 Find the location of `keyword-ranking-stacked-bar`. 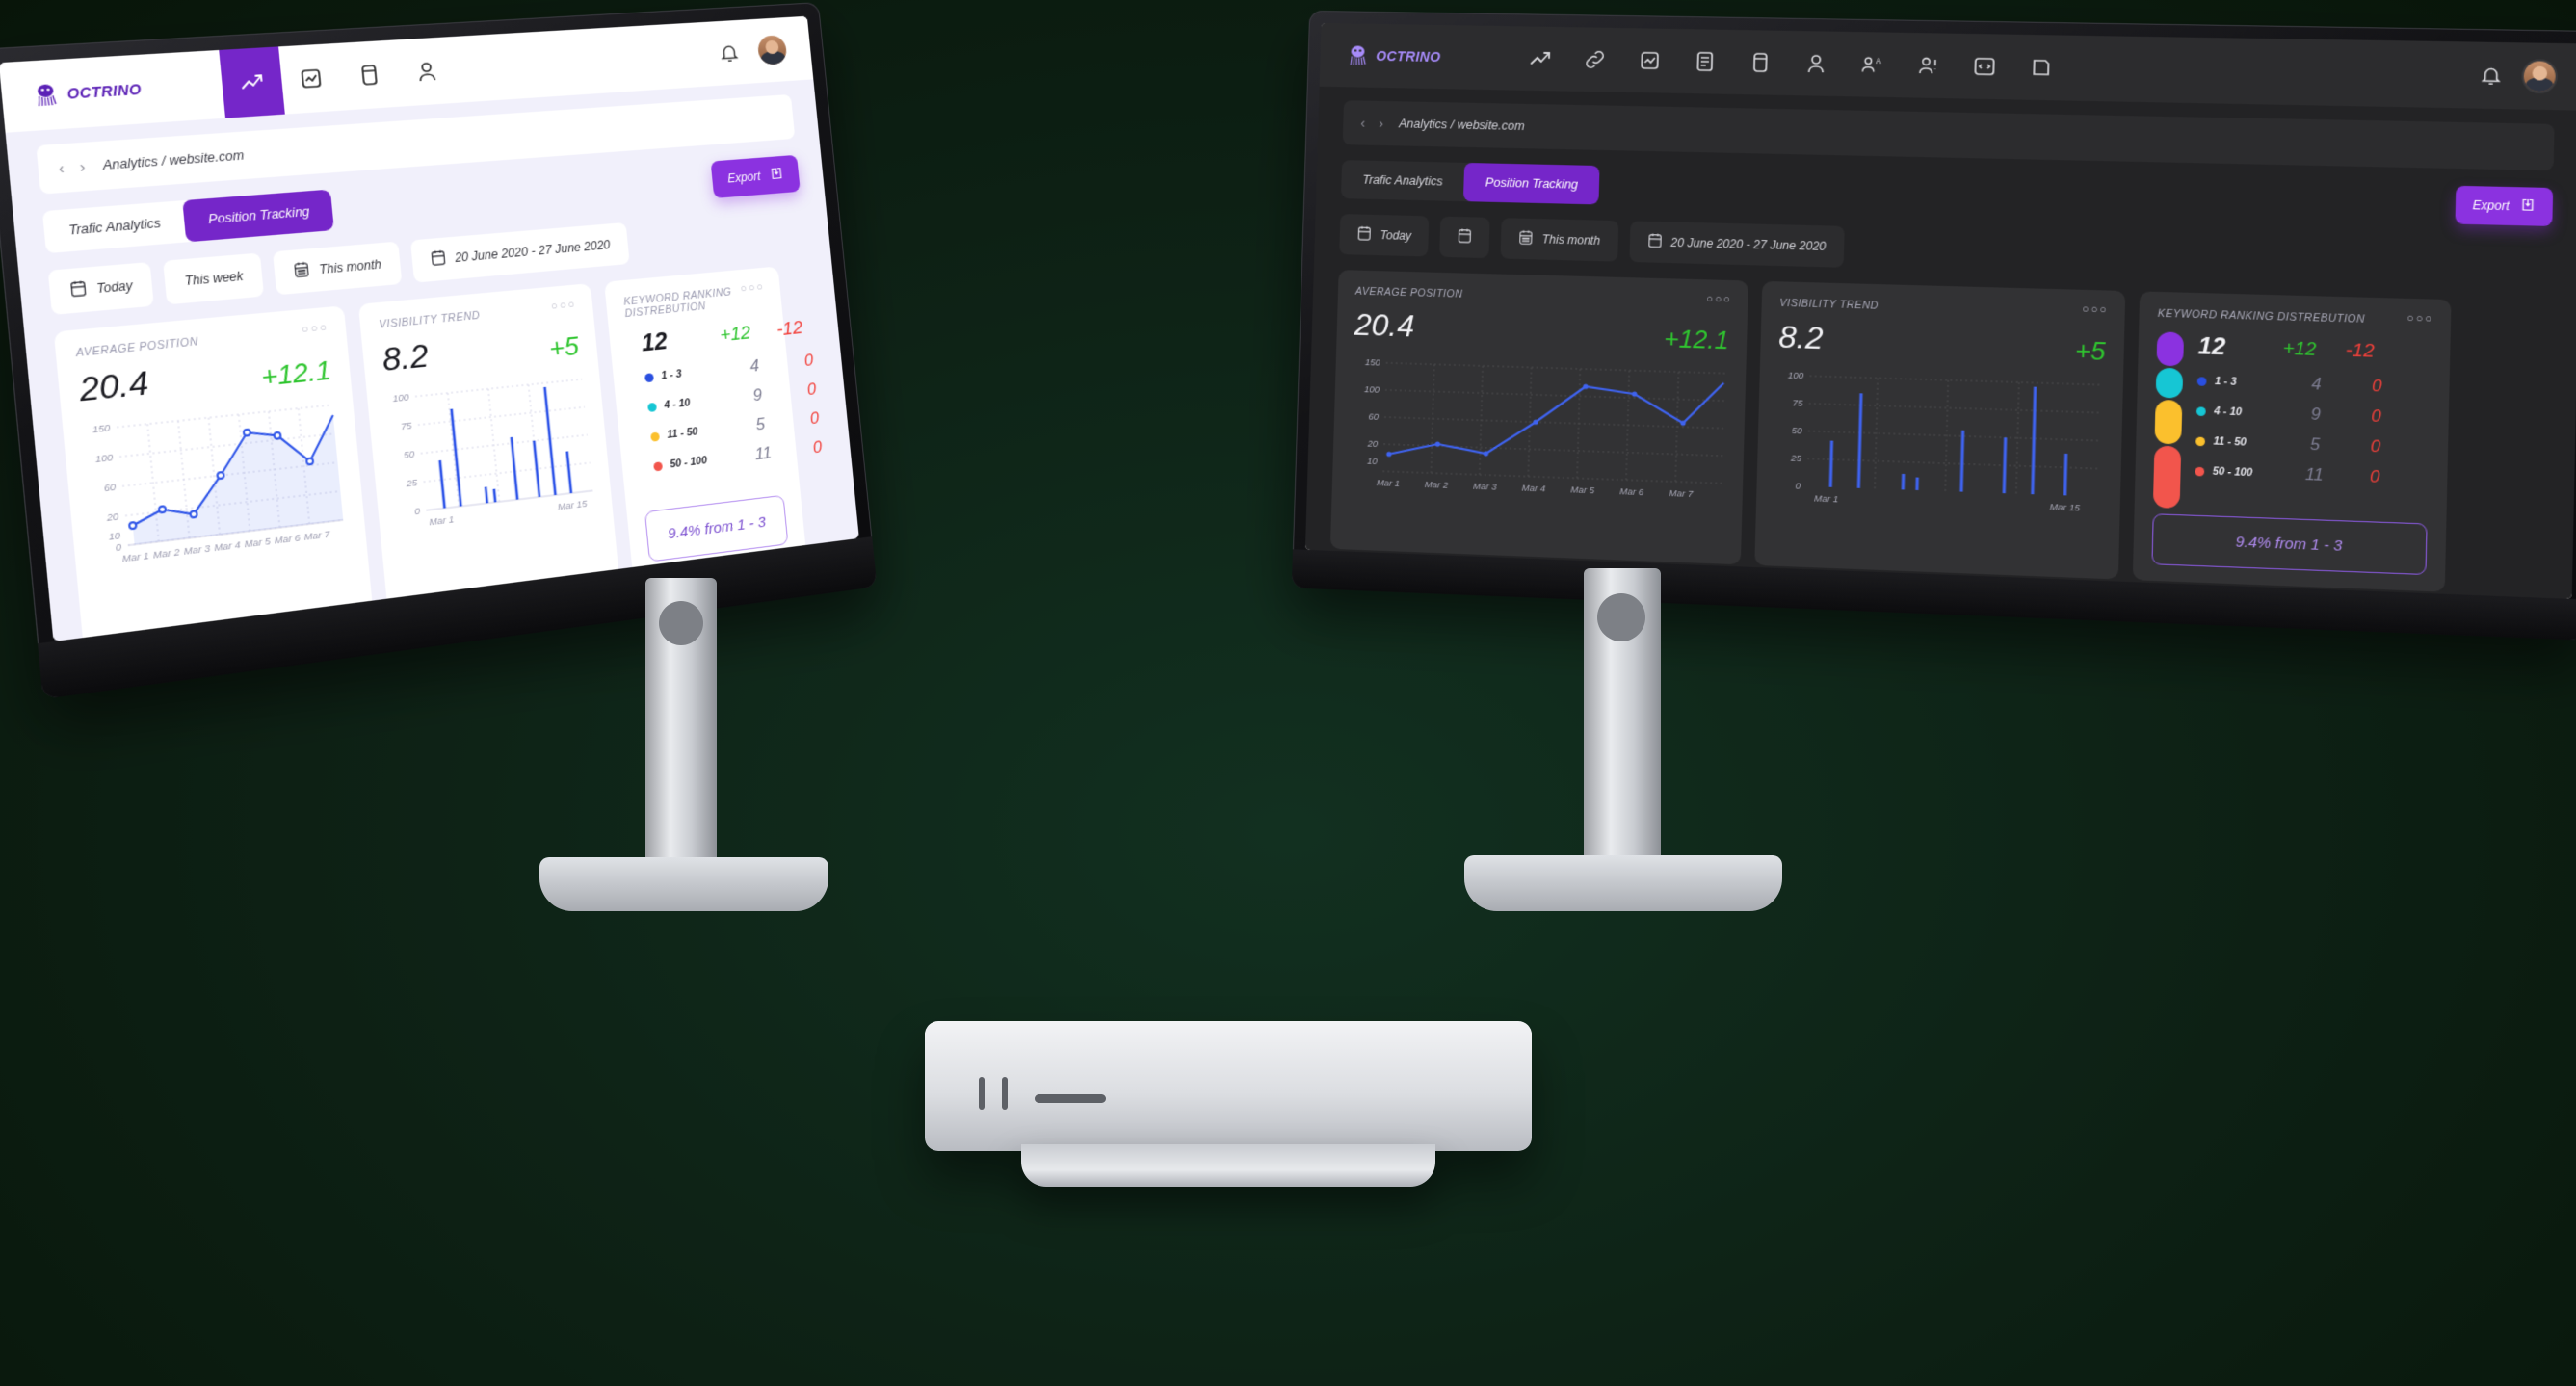

keyword-ranking-stacked-bar is located at coordinates (635, 419).